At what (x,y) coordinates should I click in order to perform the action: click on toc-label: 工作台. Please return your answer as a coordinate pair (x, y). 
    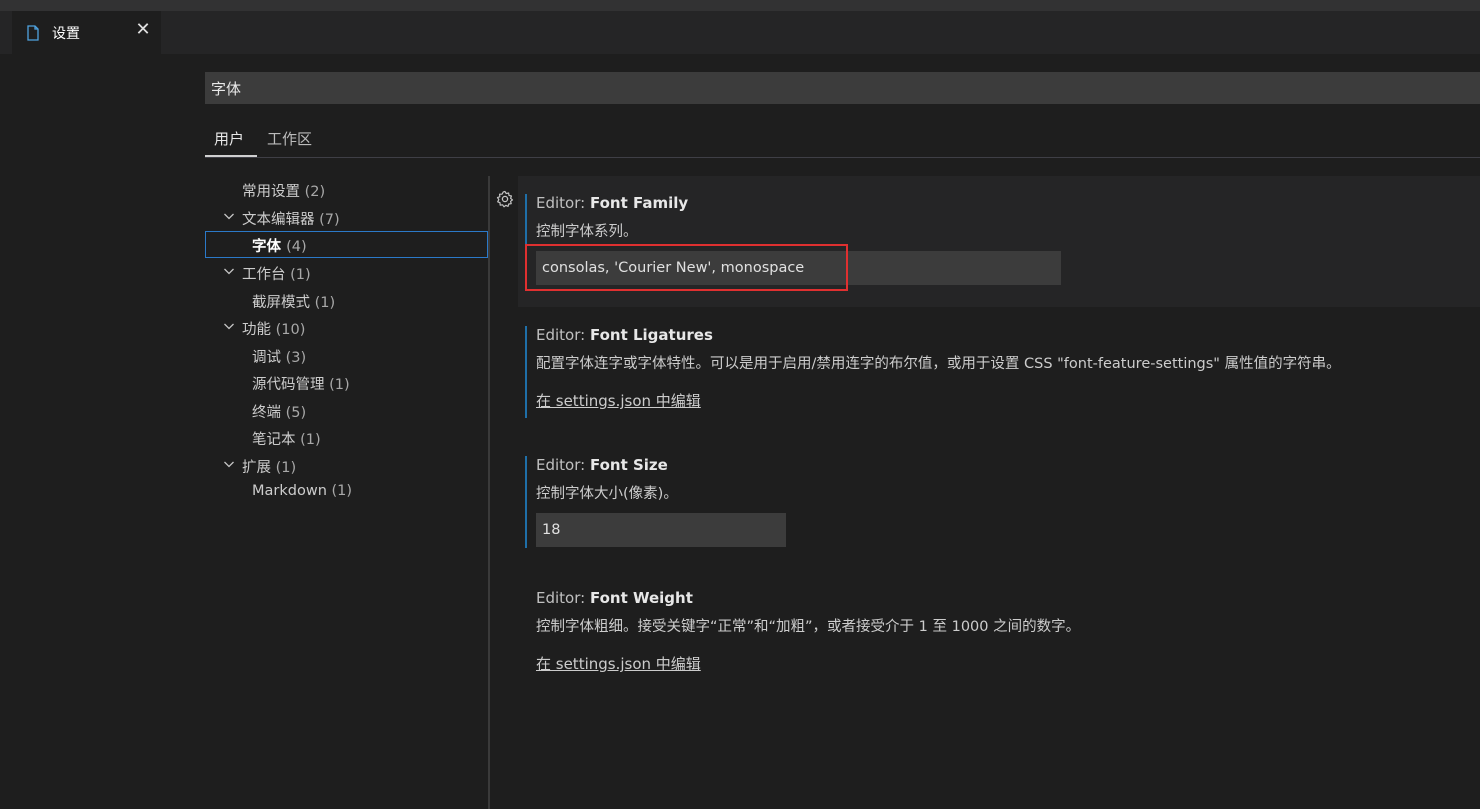
    Looking at the image, I should click on (264, 275).